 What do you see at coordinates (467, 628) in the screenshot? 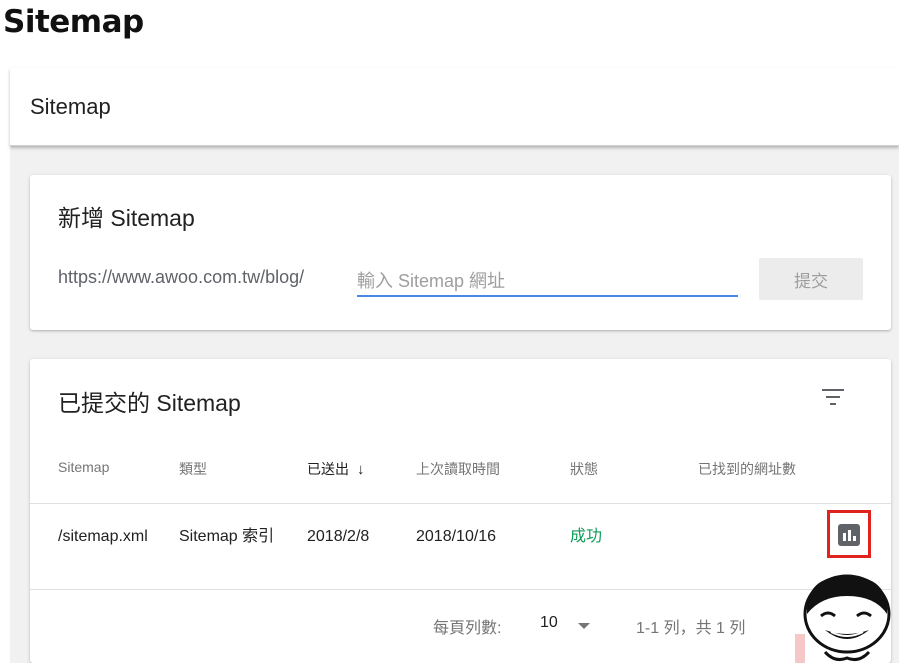
I see `rows-per-page-label: 每頁列數:` at bounding box center [467, 628].